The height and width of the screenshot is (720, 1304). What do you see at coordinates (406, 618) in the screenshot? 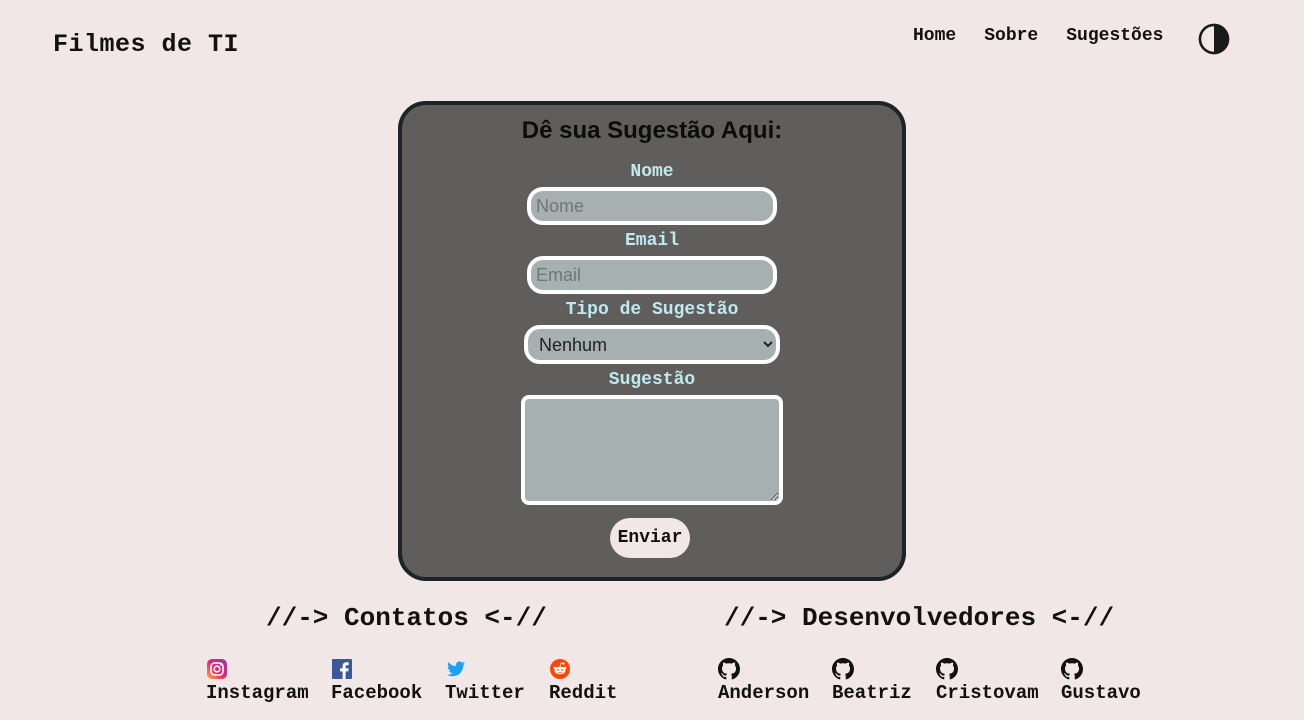
I see `contacts-title: //-> Contatos <-//` at bounding box center [406, 618].